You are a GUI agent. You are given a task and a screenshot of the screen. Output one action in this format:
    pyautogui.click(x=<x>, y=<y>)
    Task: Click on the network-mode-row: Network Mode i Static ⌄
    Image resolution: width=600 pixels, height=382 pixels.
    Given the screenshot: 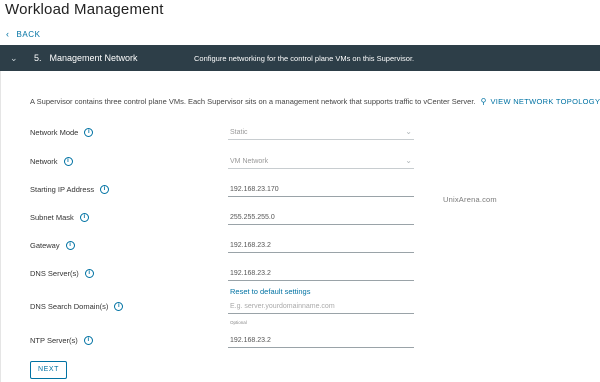 What is the action you would take?
    pyautogui.click(x=310, y=134)
    